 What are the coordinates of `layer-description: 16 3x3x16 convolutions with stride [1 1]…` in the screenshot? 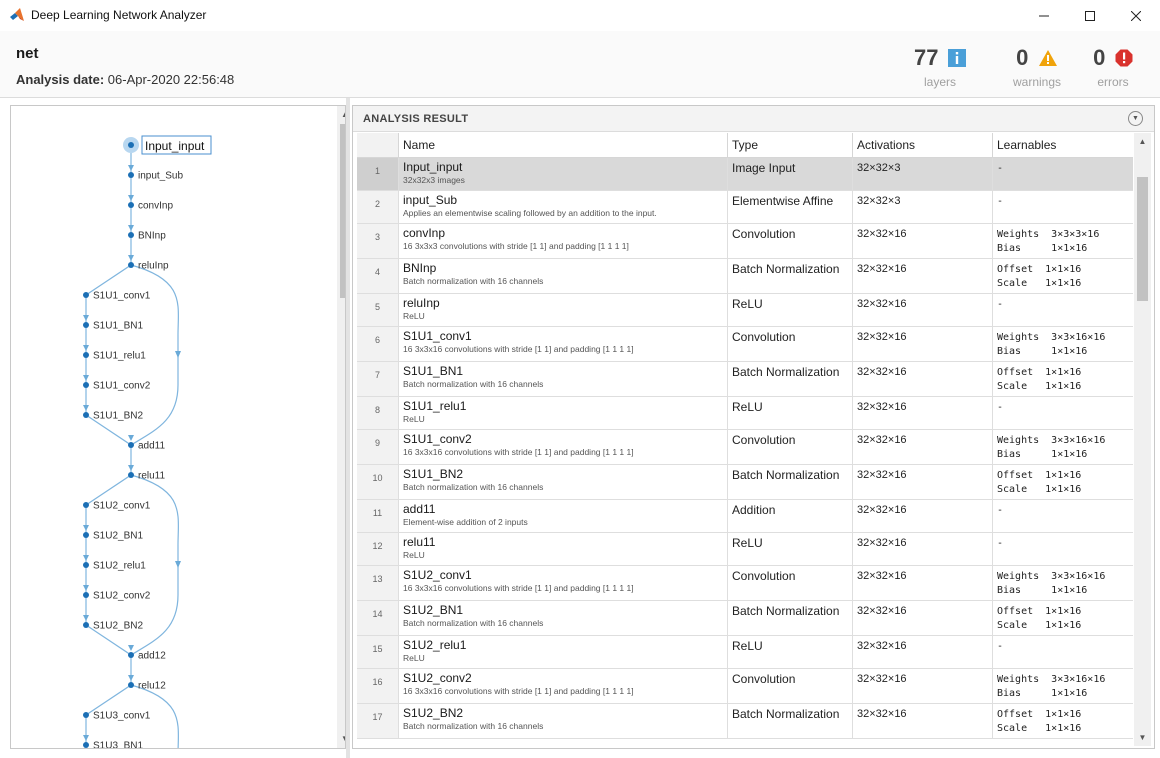 It's located at (518, 349).